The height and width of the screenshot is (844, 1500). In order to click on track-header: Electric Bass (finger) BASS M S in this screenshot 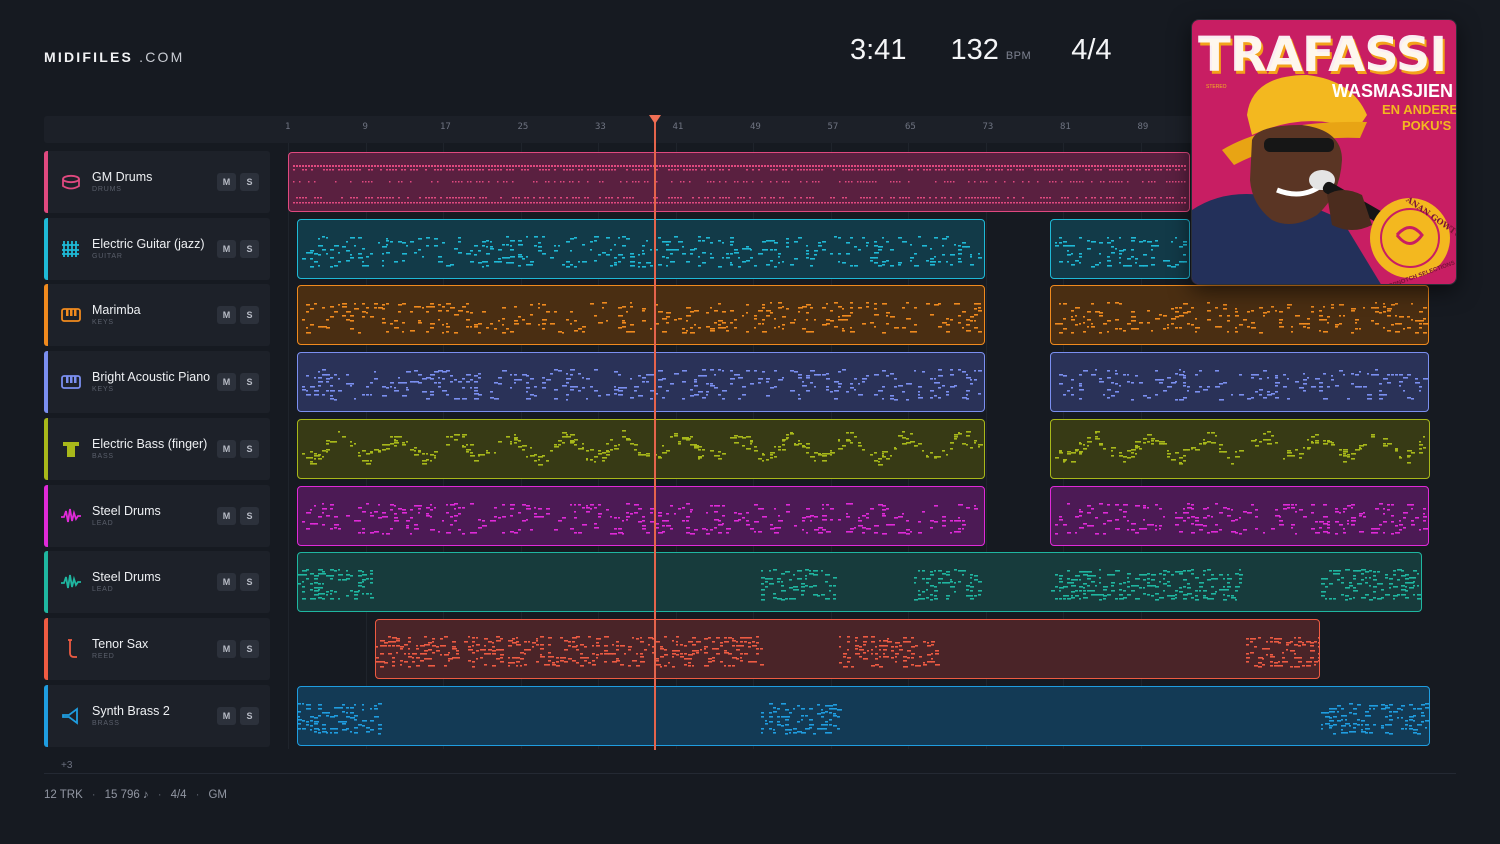, I will do `click(157, 448)`.